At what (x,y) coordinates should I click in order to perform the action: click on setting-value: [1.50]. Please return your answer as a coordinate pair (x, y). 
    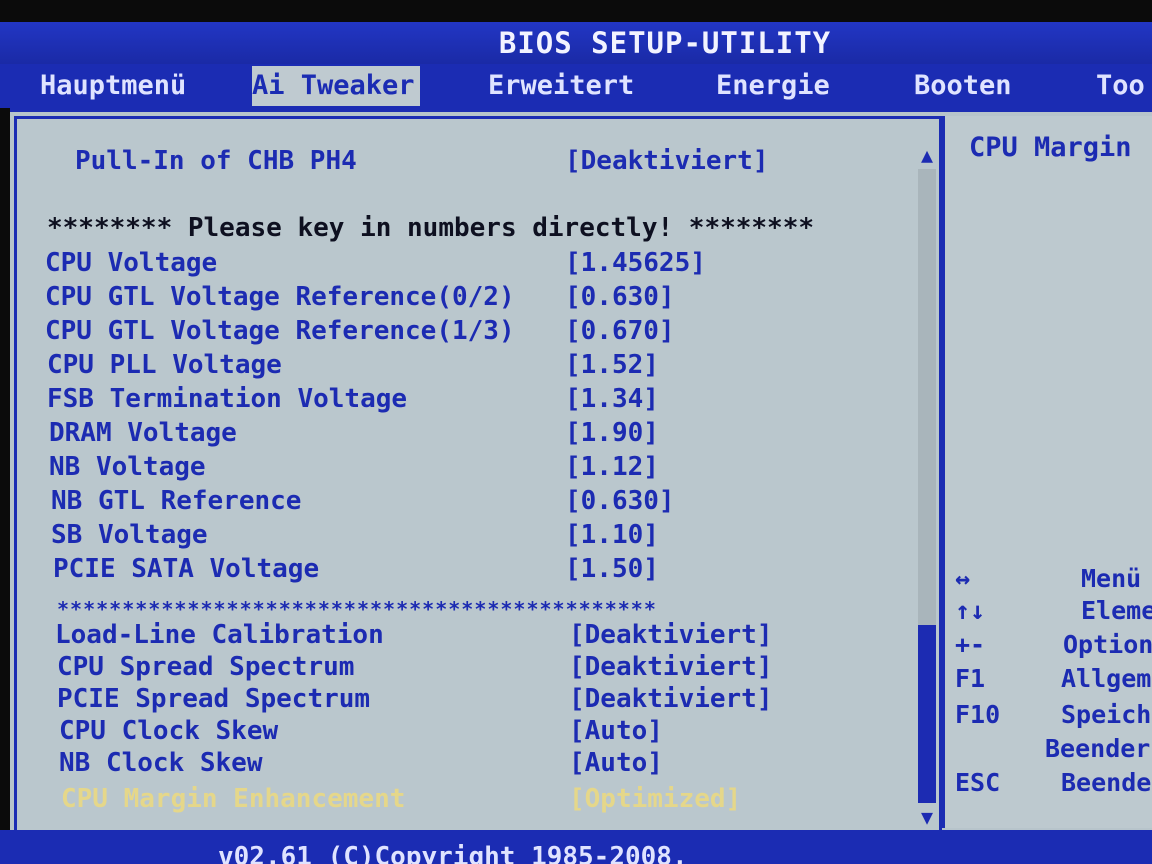
    Looking at the image, I should click on (612, 569).